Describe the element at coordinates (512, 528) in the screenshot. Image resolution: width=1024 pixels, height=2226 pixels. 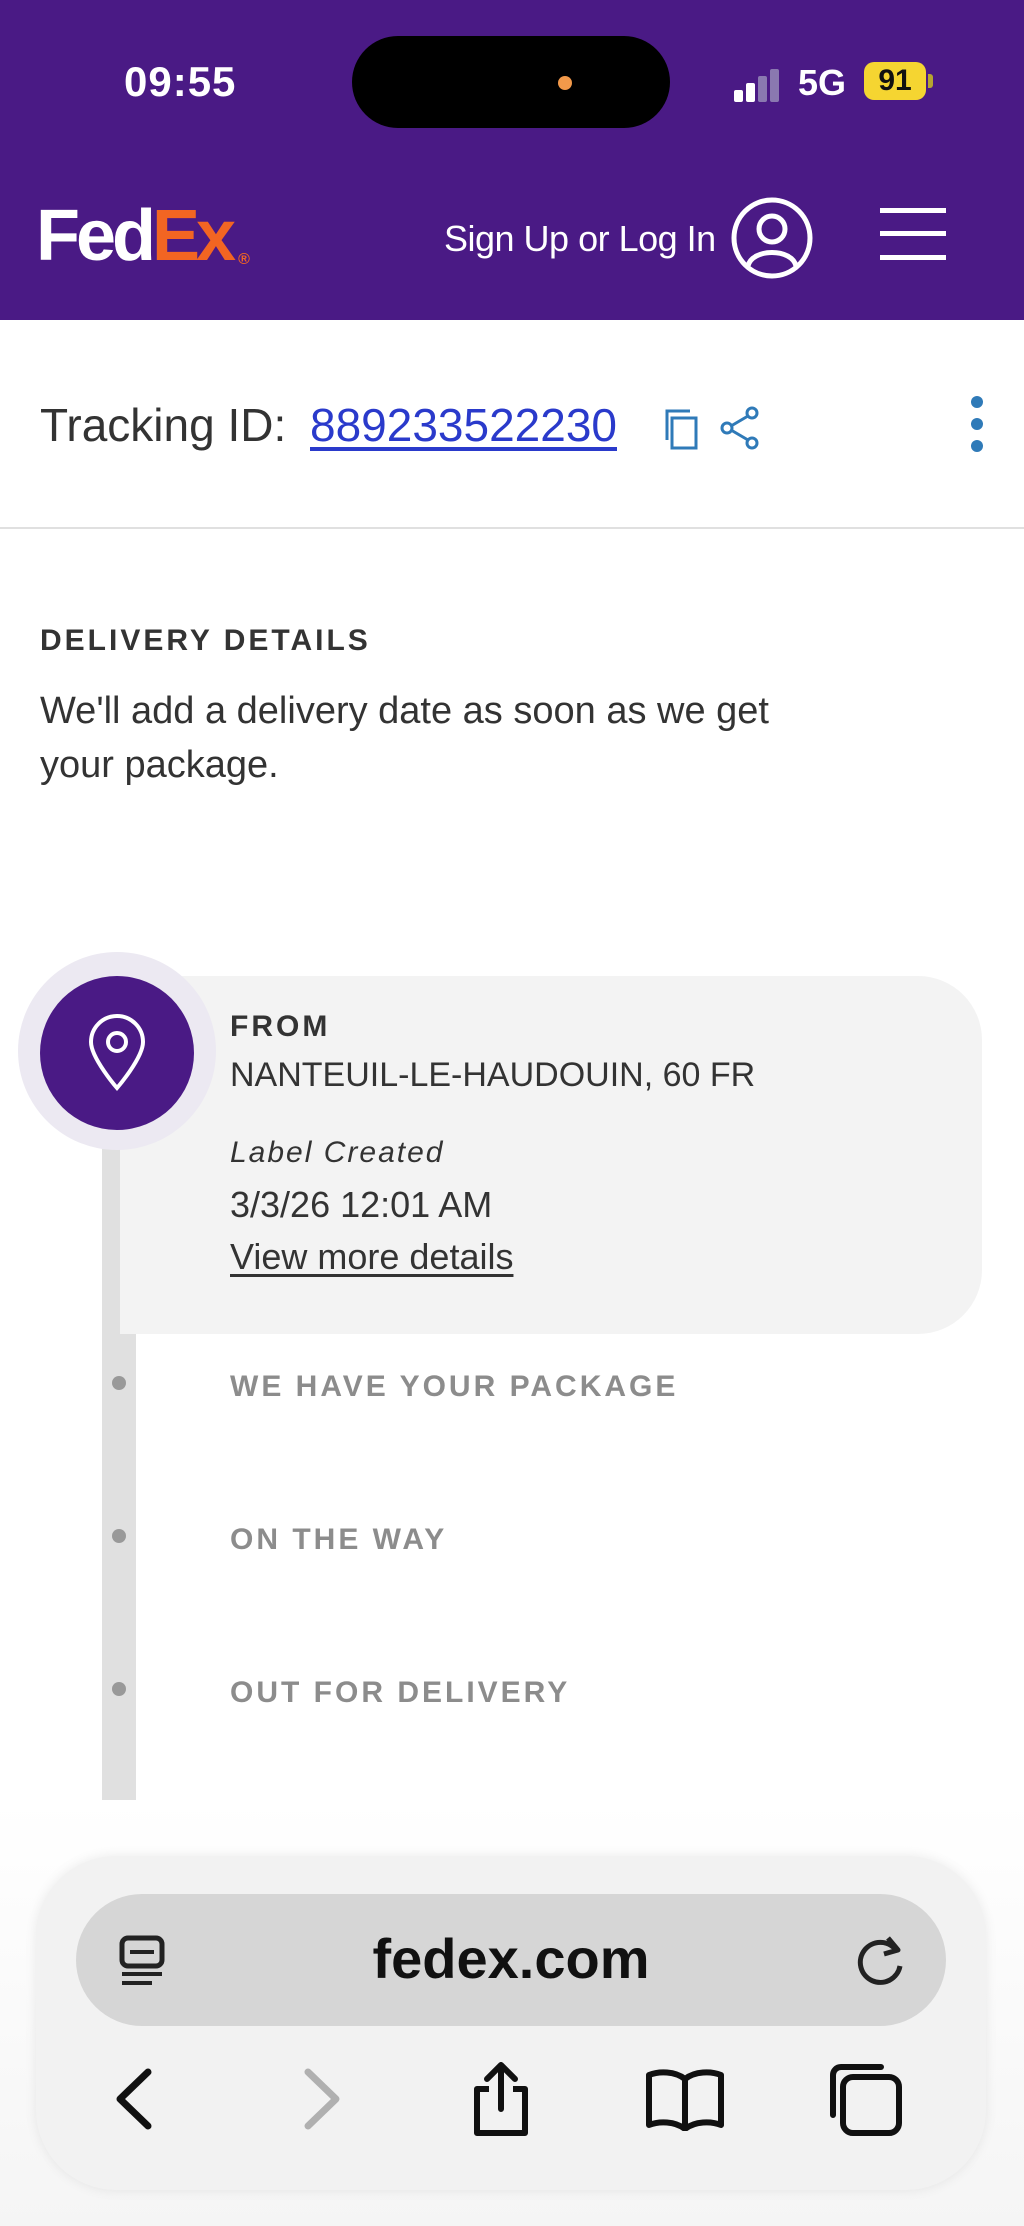
I see `divider` at that location.